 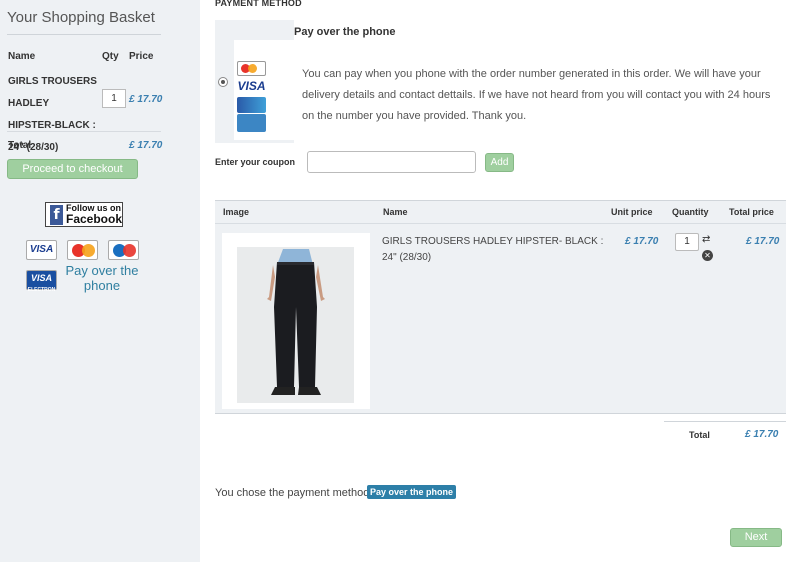 I want to click on product-image, so click(x=296, y=321).